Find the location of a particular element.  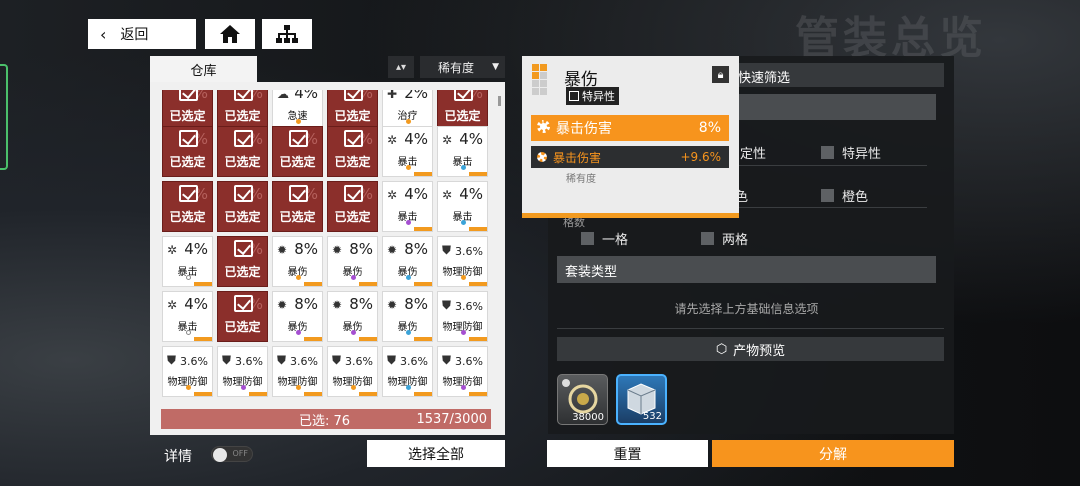

back-button: ‹ 返回 is located at coordinates (142, 34).